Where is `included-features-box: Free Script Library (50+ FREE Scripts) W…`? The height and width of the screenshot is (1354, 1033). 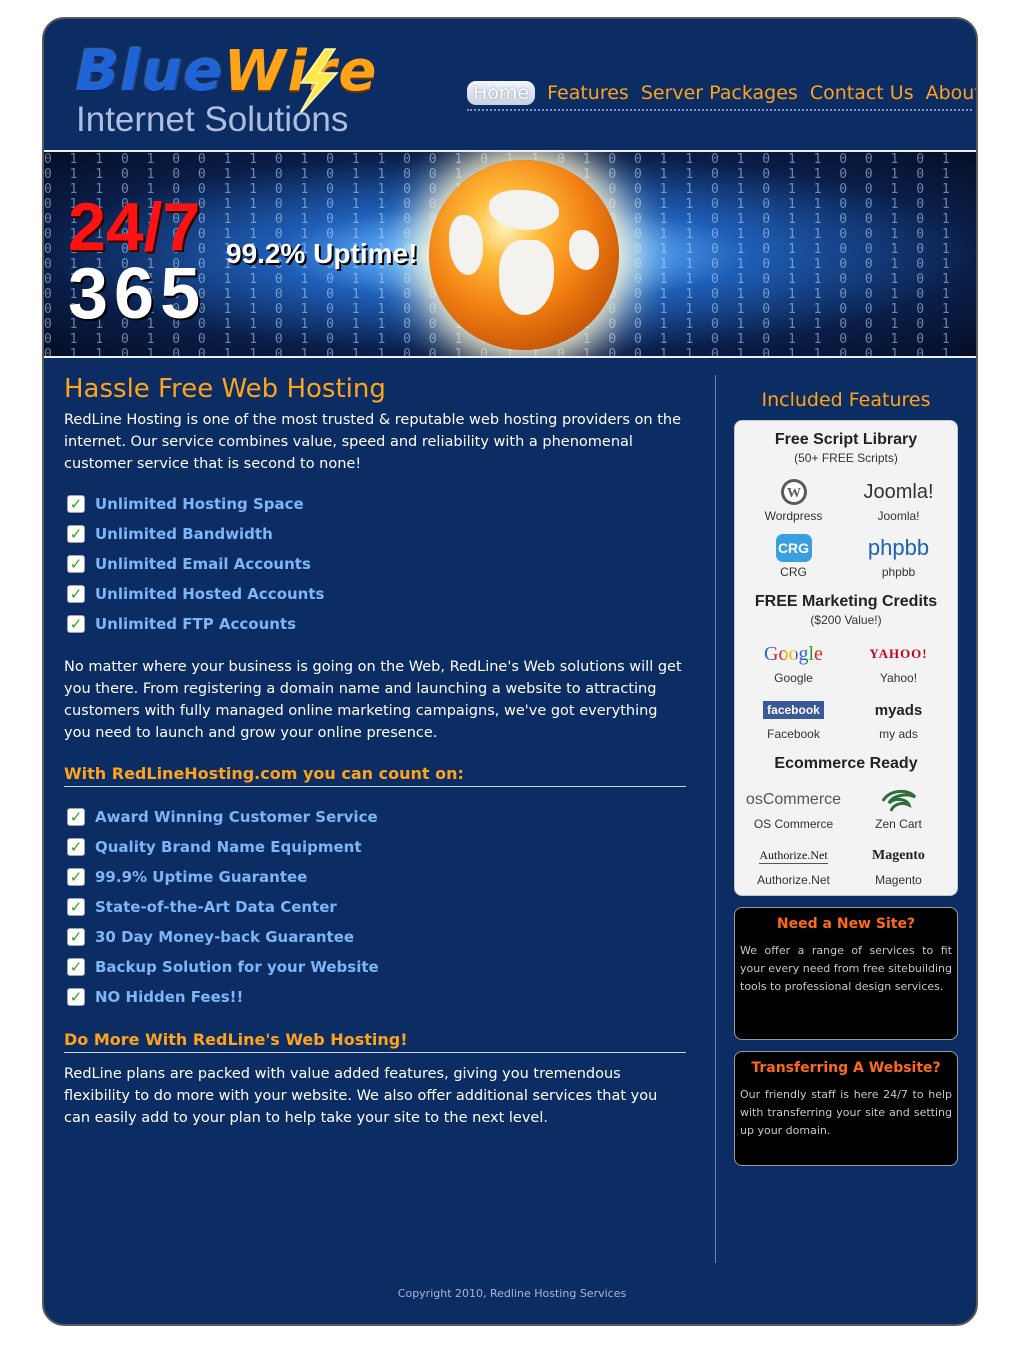 included-features-box: Free Script Library (50+ FREE Scripts) W… is located at coordinates (846, 658).